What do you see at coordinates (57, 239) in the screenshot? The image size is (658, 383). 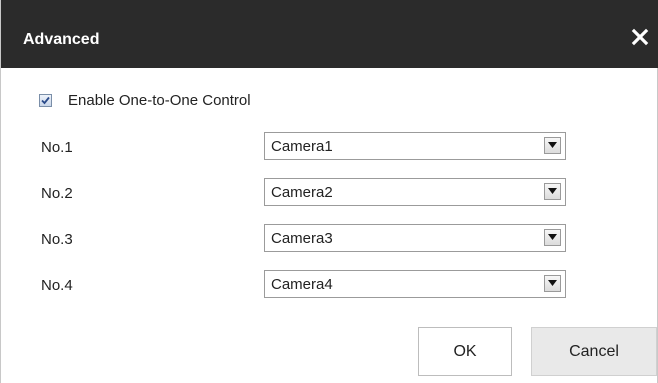 I see `row-label-no3: No.3` at bounding box center [57, 239].